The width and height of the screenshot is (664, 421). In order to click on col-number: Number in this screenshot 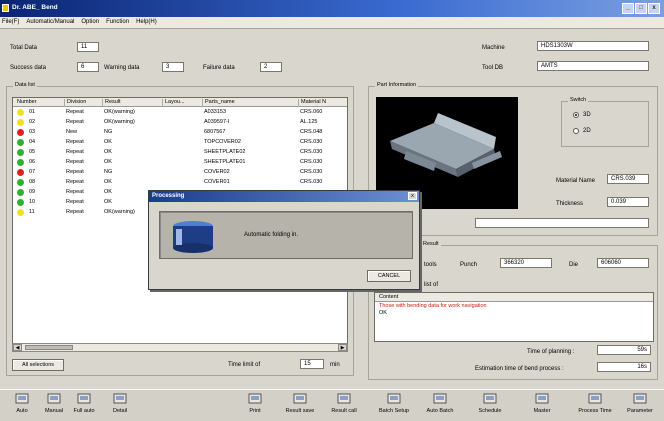, I will do `click(40, 103)`.